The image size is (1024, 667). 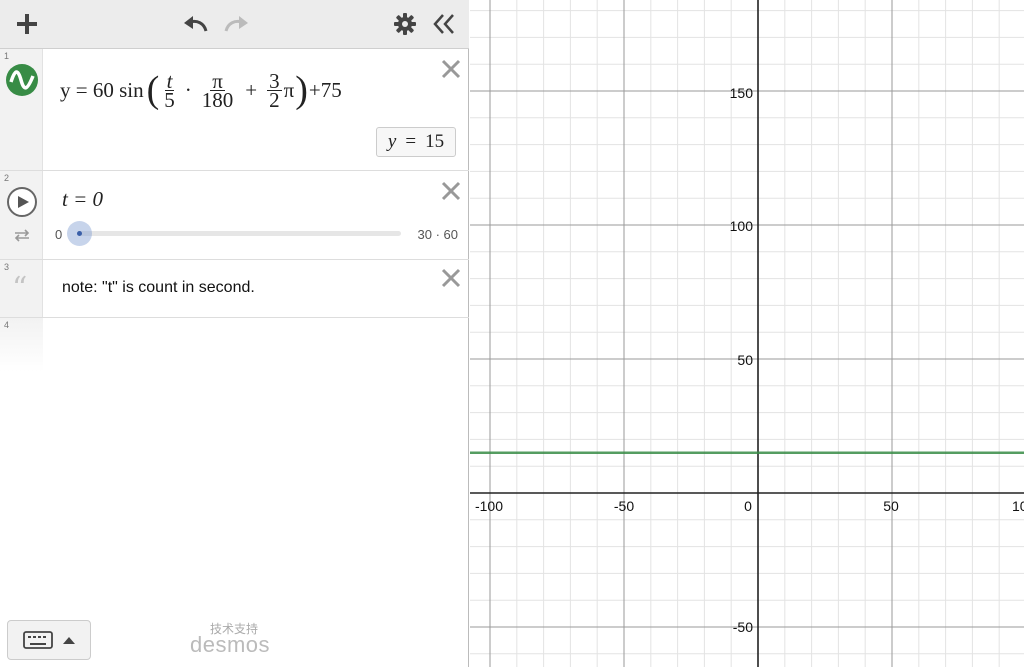 I want to click on y-tick-label: 50, so click(x=745, y=360).